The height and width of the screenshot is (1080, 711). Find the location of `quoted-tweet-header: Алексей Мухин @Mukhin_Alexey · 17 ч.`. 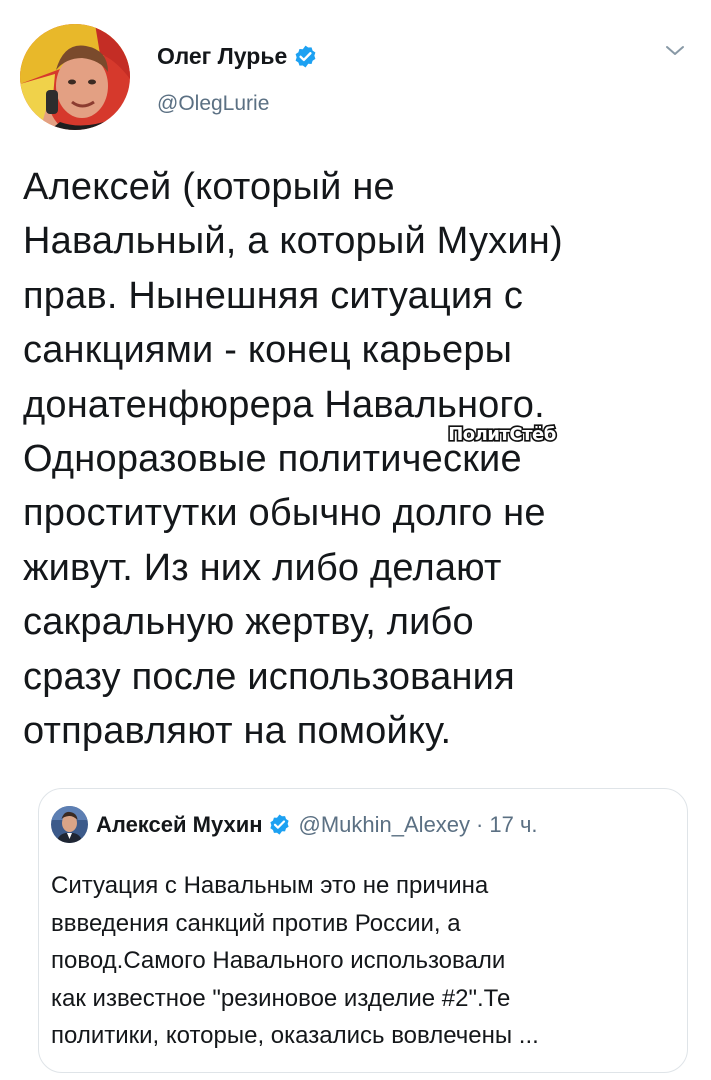

quoted-tweet-header: Алексей Мухин @Mukhin_Alexey · 17 ч. is located at coordinates (294, 824).